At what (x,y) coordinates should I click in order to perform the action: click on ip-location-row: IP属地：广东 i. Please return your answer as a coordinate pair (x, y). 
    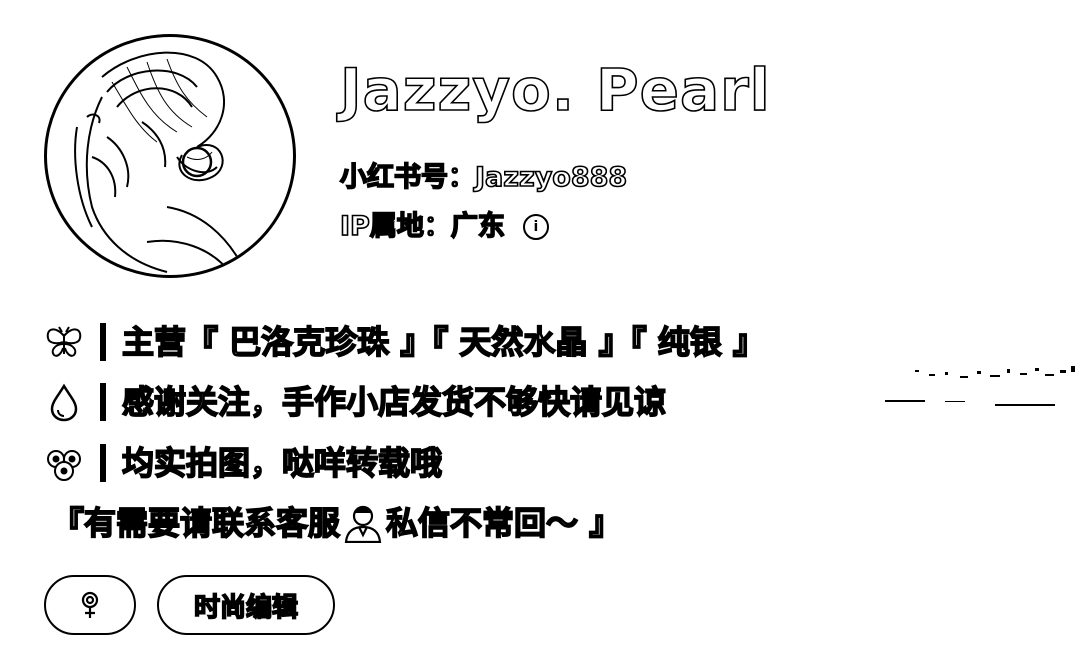
    Looking at the image, I should click on (444, 226).